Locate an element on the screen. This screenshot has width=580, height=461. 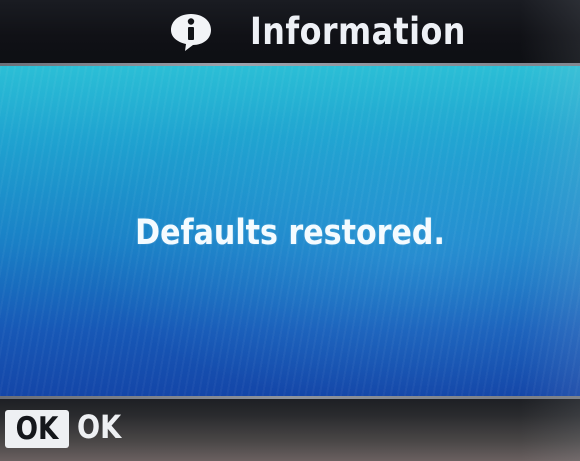
screen-title: Information is located at coordinates (358, 31).